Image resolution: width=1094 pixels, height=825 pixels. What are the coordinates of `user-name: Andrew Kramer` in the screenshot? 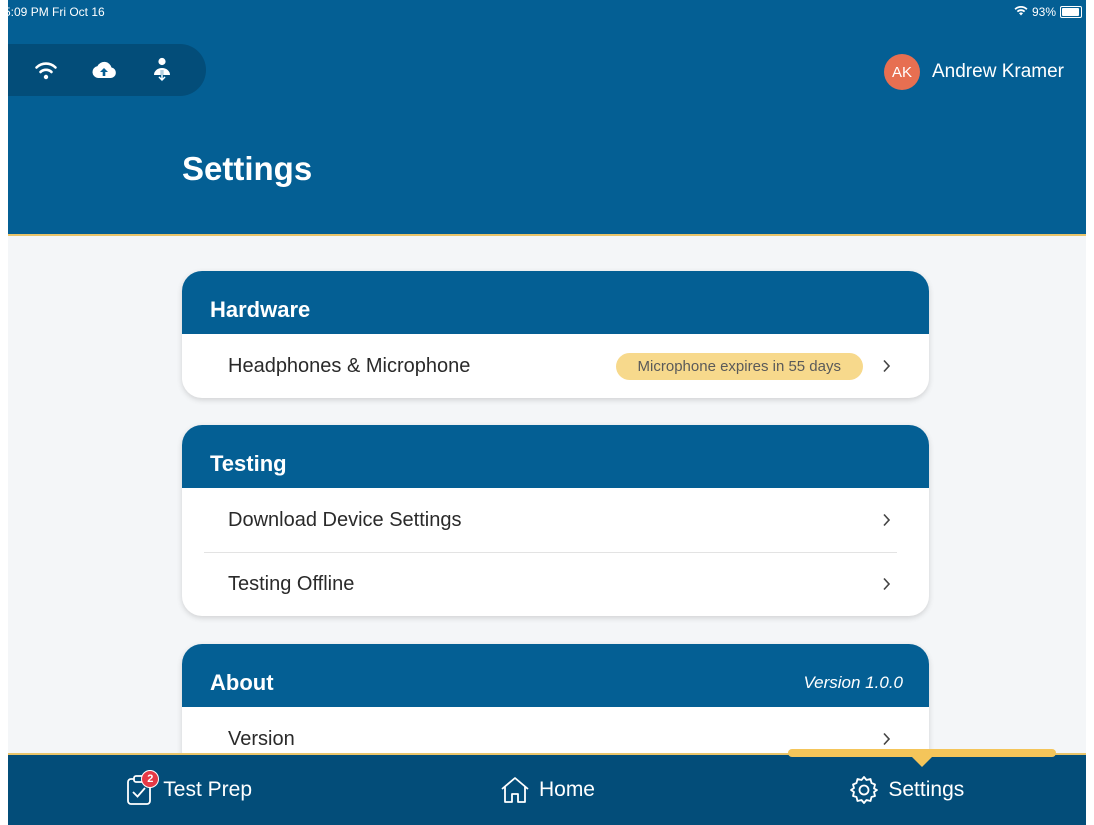 It's located at (998, 72).